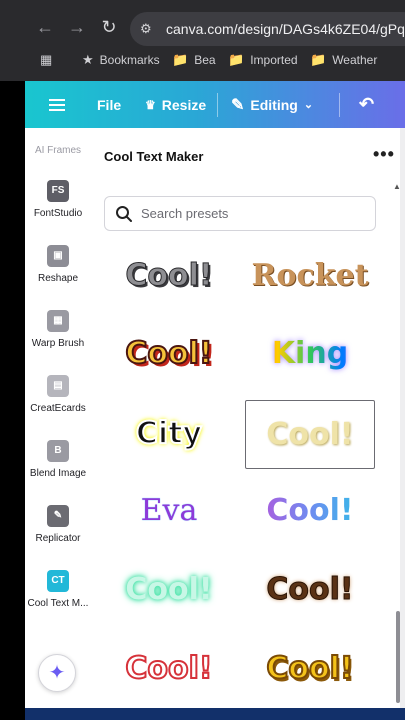 Image resolution: width=405 pixels, height=720 pixels. Describe the element at coordinates (194, 60) in the screenshot. I see `bookmark-bea: 📁 Bea` at that location.